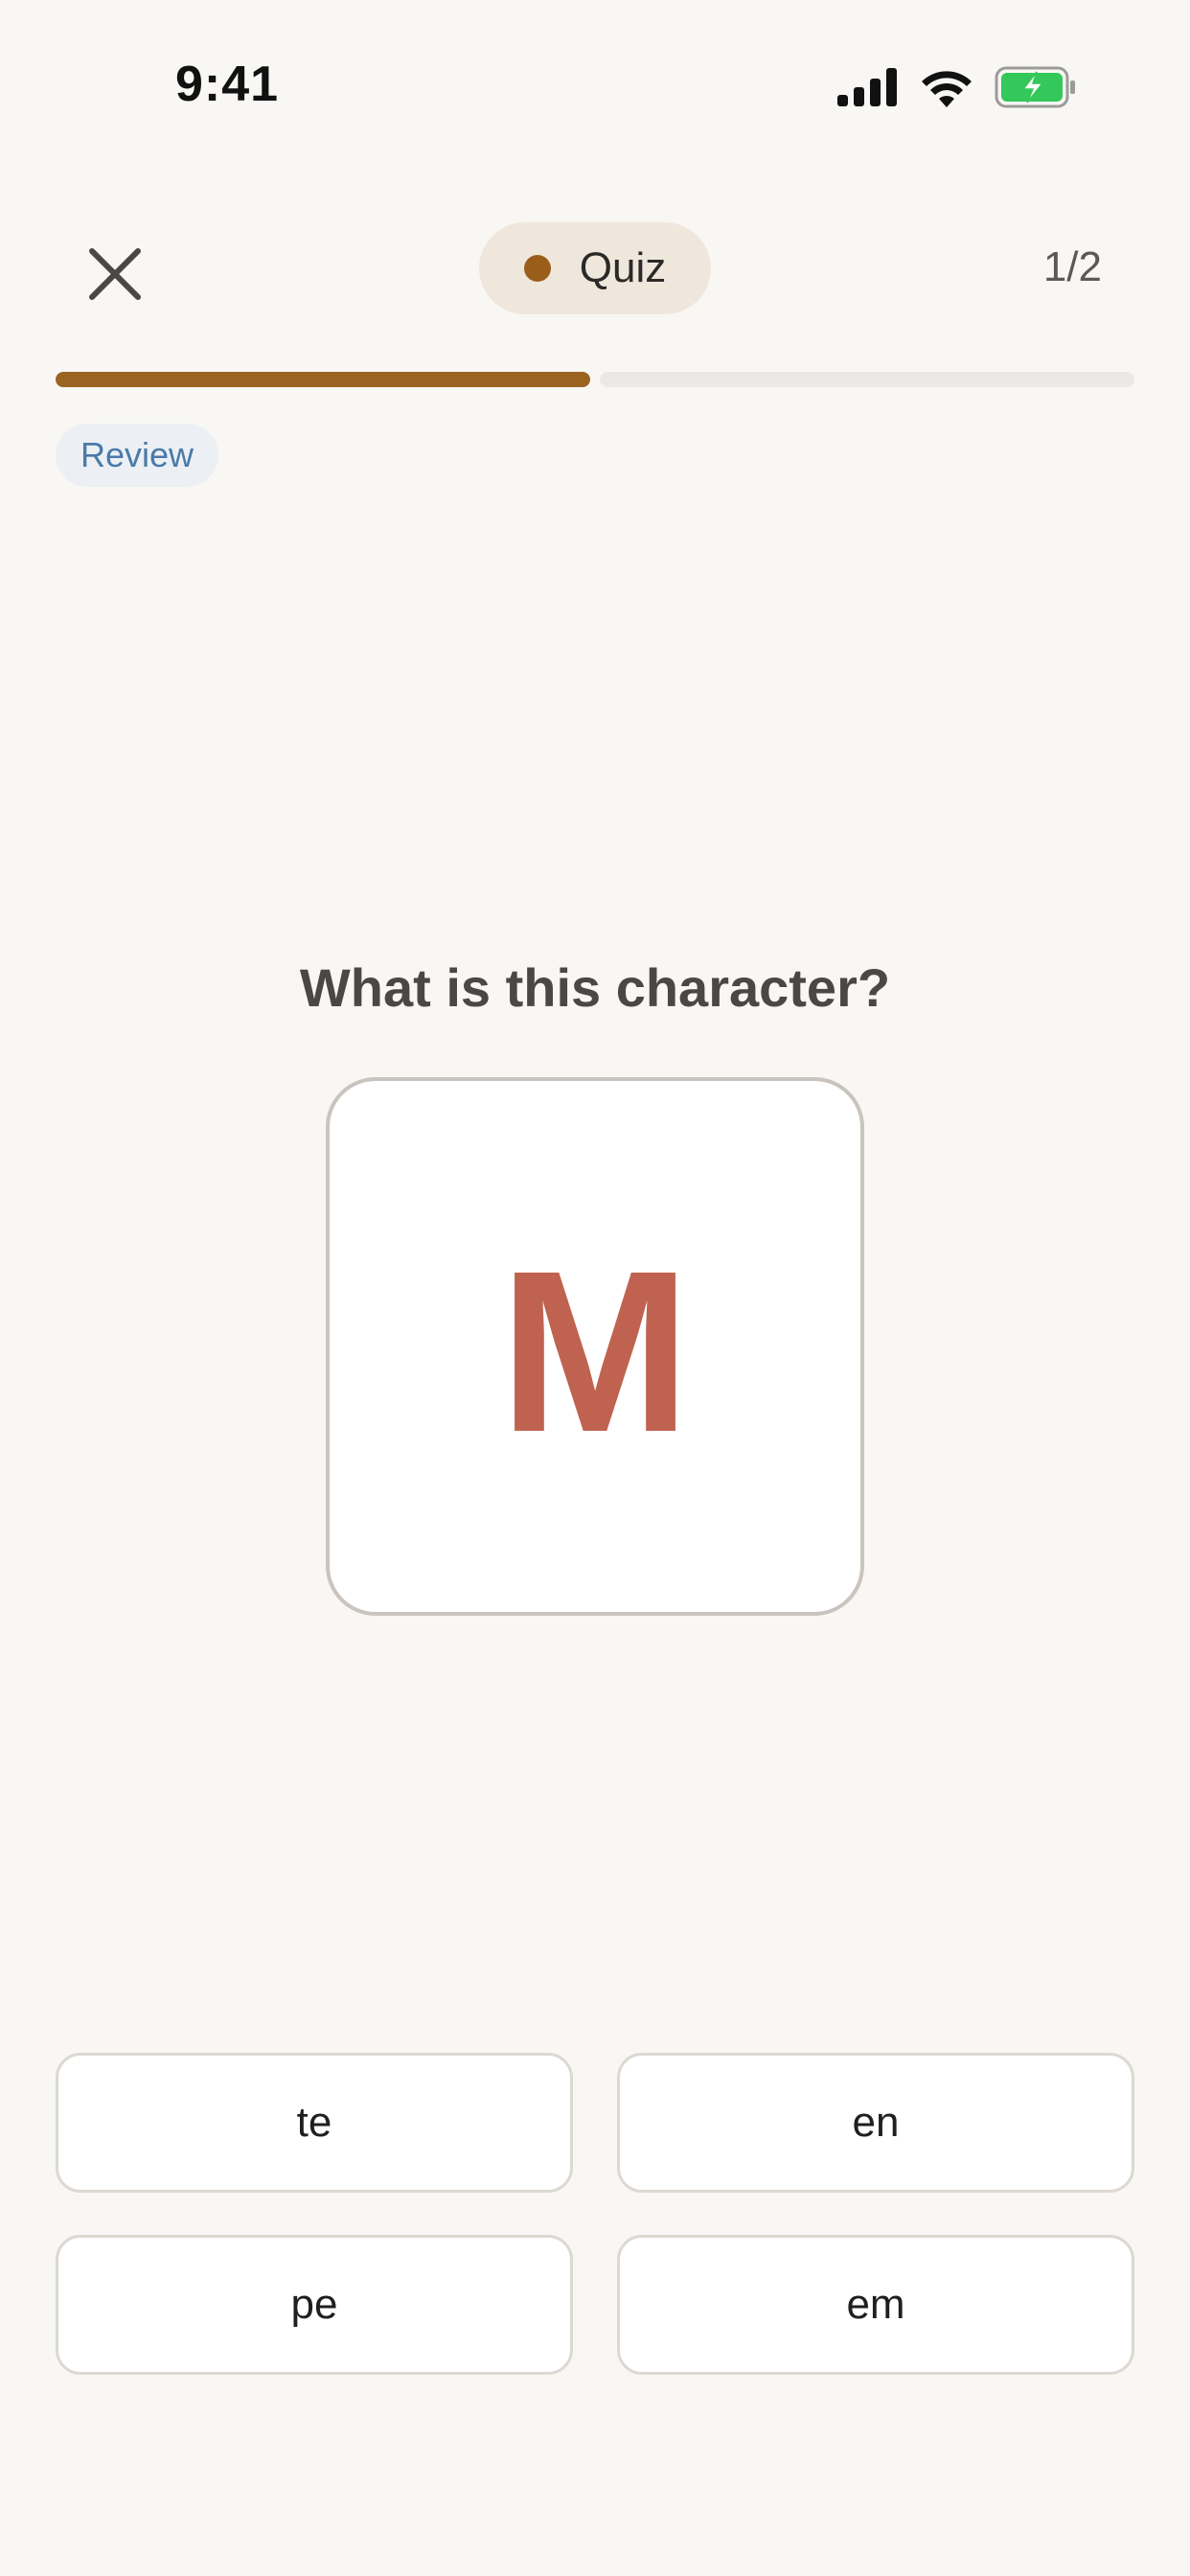 The height and width of the screenshot is (2576, 1190). Describe the element at coordinates (595, 987) in the screenshot. I see `question-prompt: What is this character?` at that location.